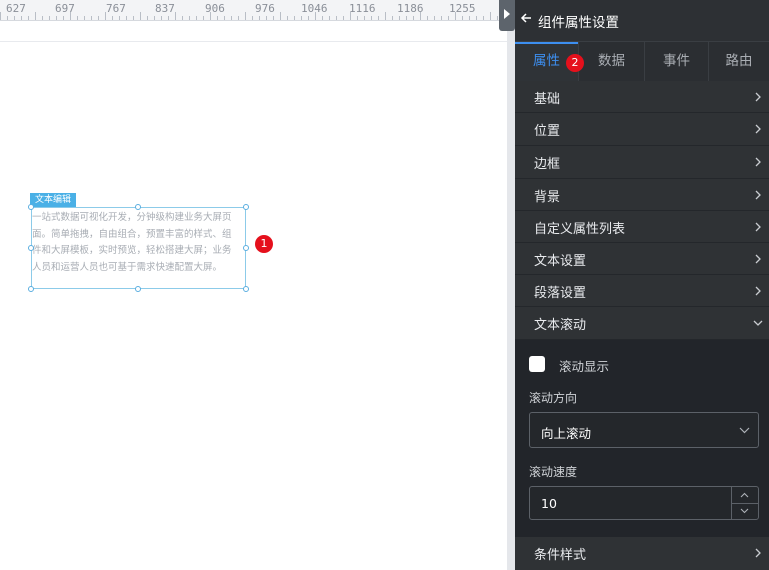 The height and width of the screenshot is (570, 769). What do you see at coordinates (642, 162) in the screenshot?
I see `section-border: 边框` at bounding box center [642, 162].